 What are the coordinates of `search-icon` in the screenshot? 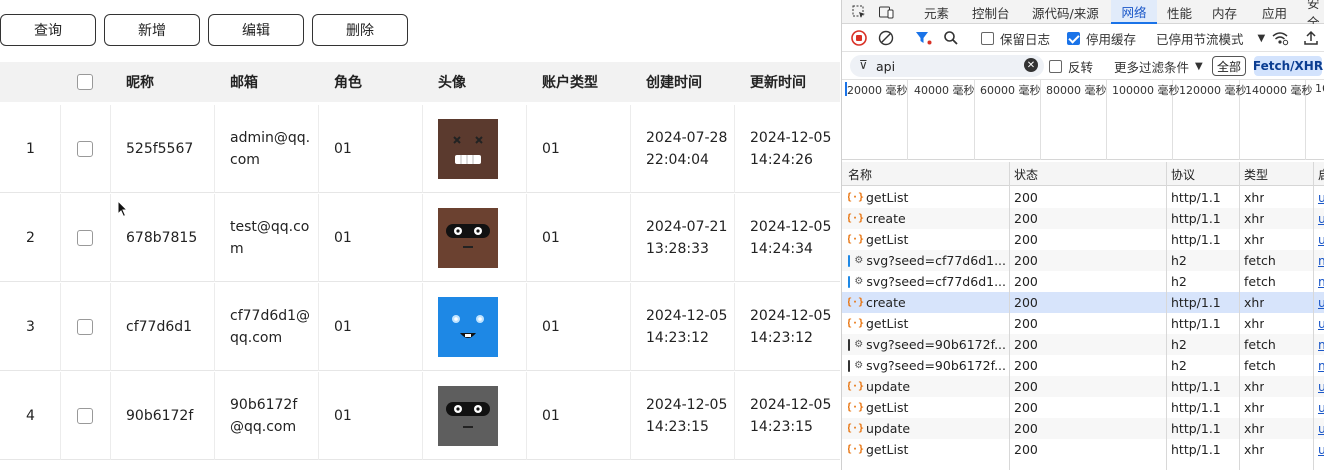 It's located at (951, 38).